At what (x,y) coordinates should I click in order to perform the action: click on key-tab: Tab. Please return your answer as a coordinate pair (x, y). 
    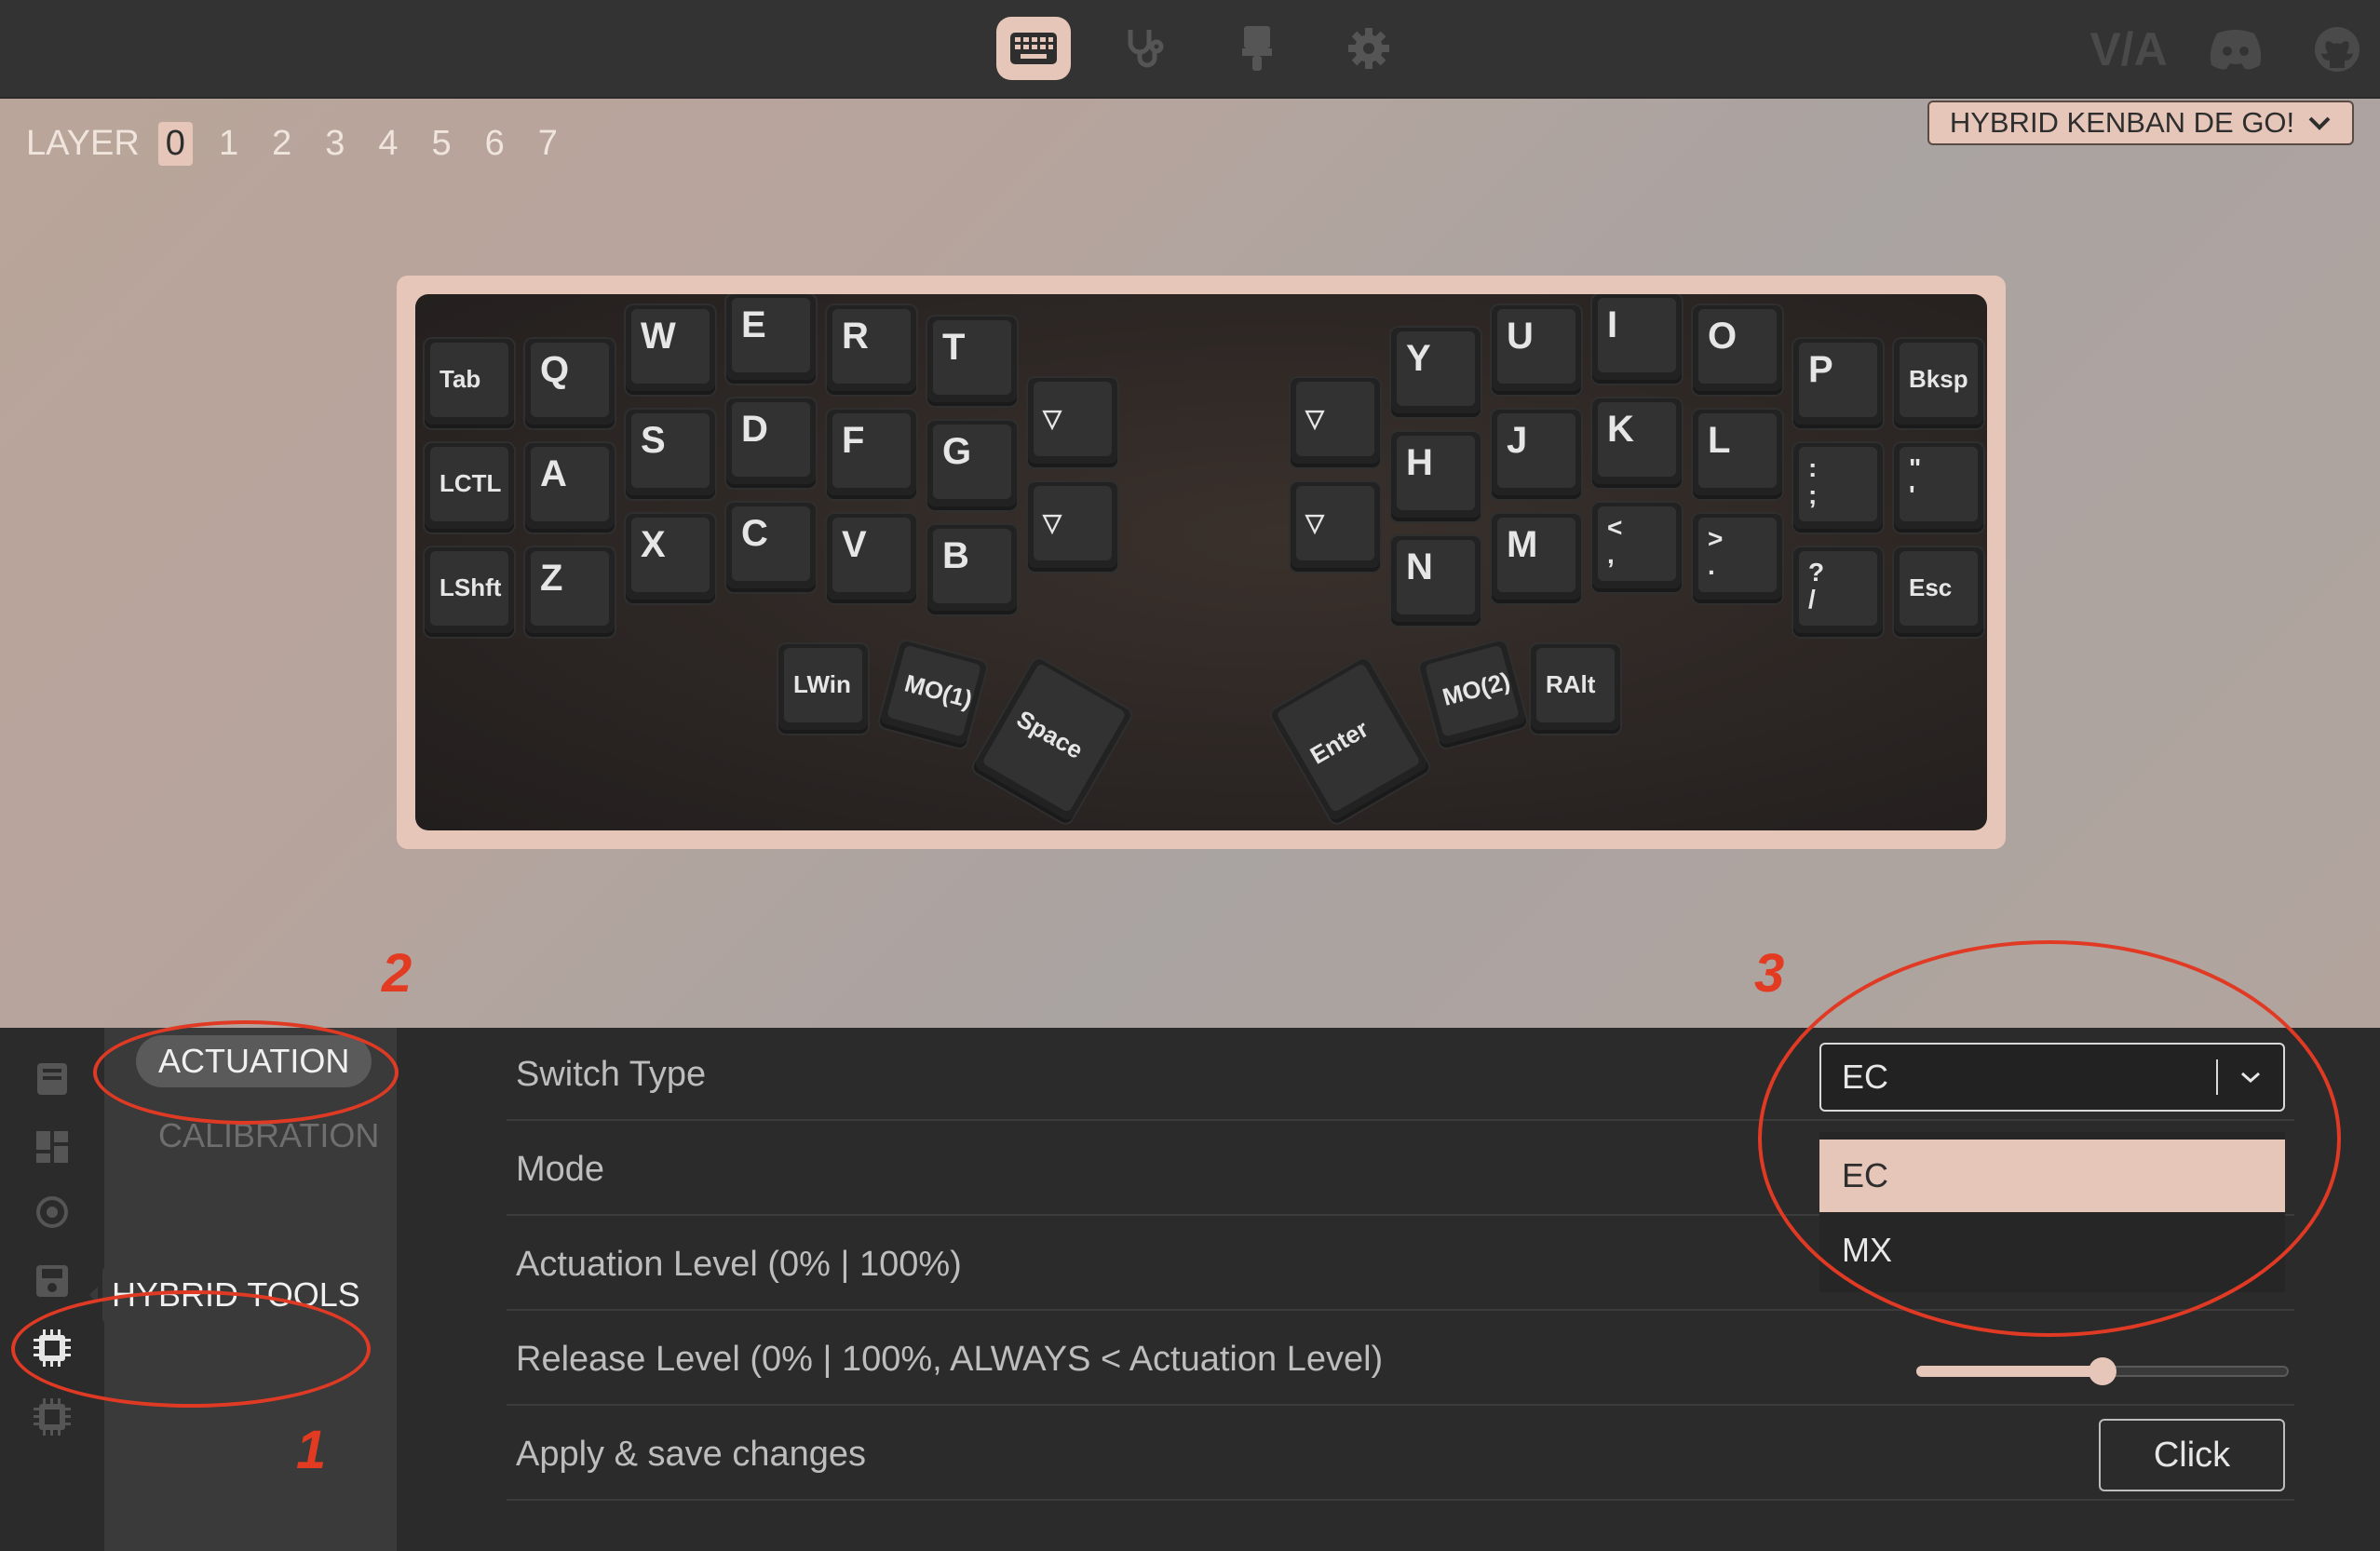
    Looking at the image, I should click on (469, 383).